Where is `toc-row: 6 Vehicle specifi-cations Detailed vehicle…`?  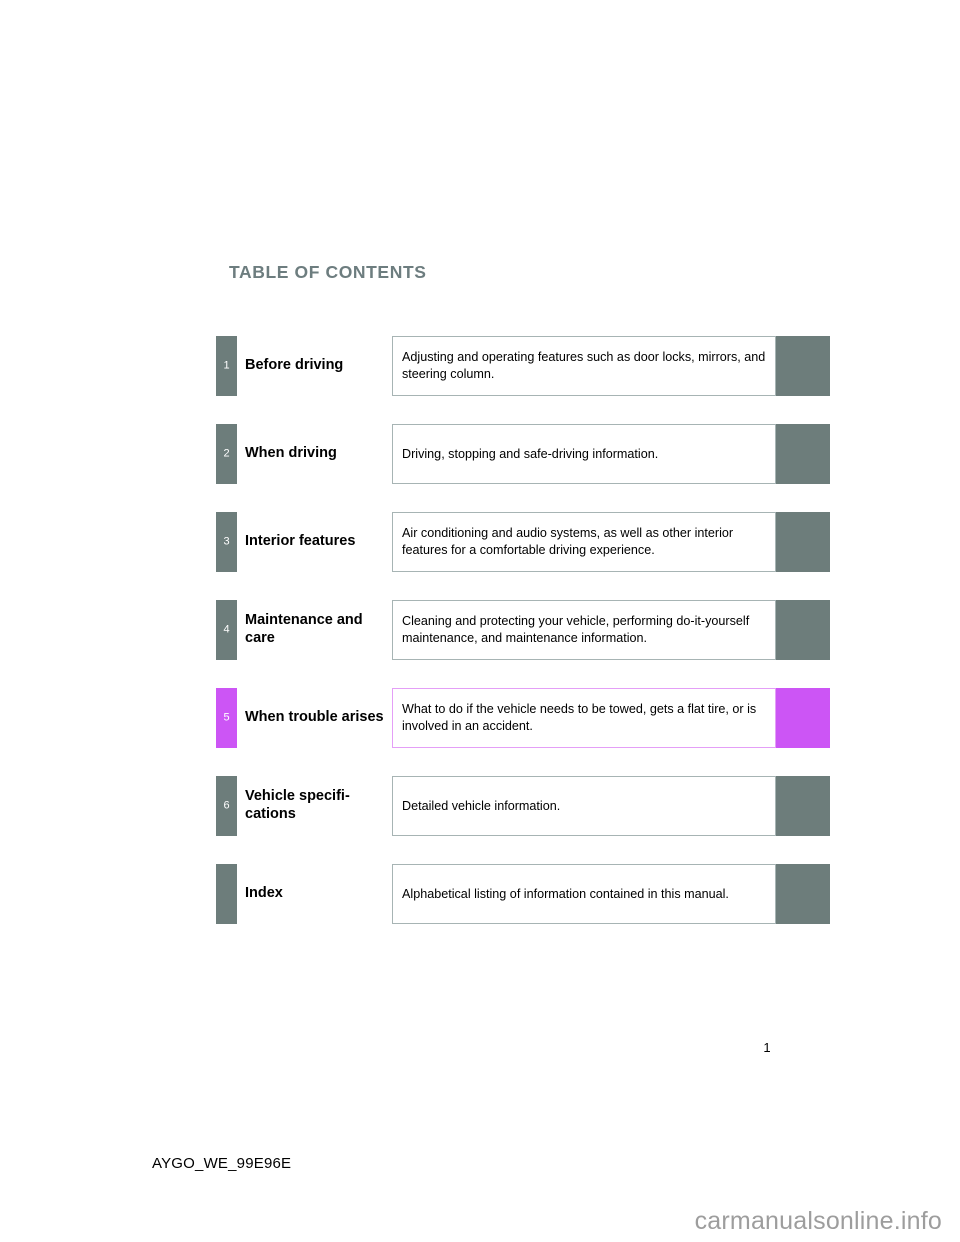 toc-row: 6 Vehicle specifi-cations Detailed vehicle… is located at coordinates (523, 806).